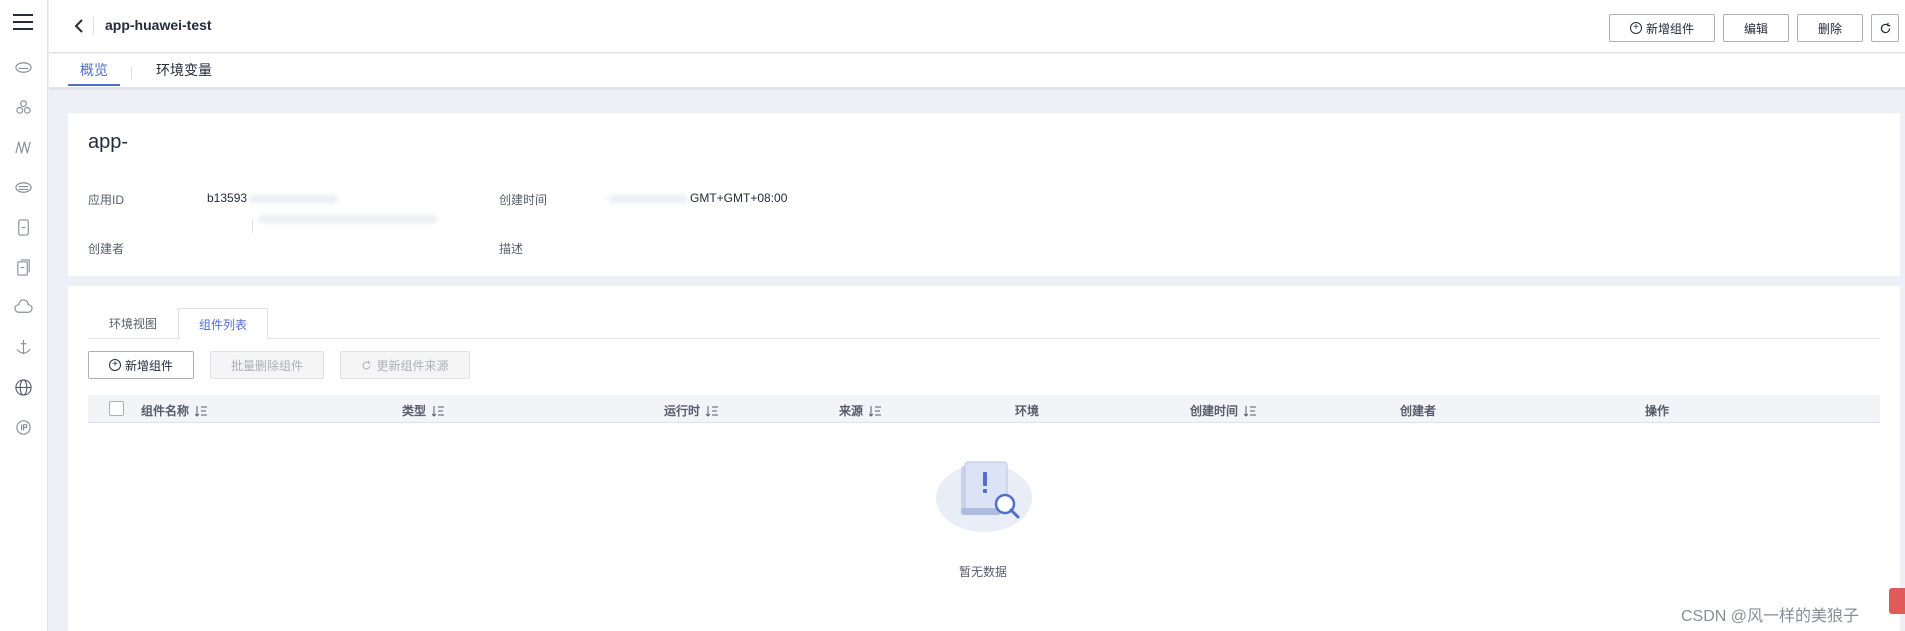 This screenshot has width=1905, height=631. Describe the element at coordinates (1770, 616) in the screenshot. I see `watermark: CSDN @风一样的美狼子` at that location.